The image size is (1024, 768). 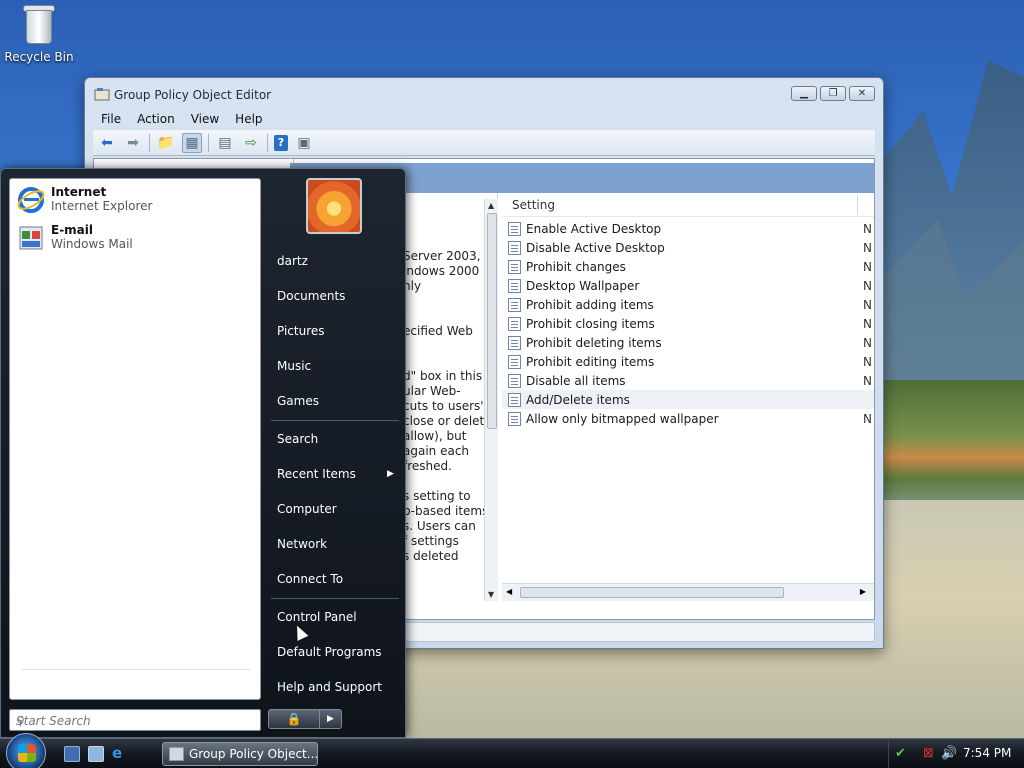 I want to click on clock: 7:54 PM, so click(x=987, y=753).